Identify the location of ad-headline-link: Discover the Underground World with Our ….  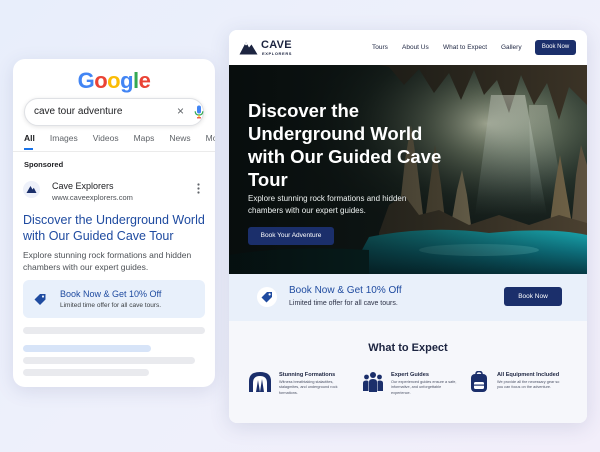
(117, 228).